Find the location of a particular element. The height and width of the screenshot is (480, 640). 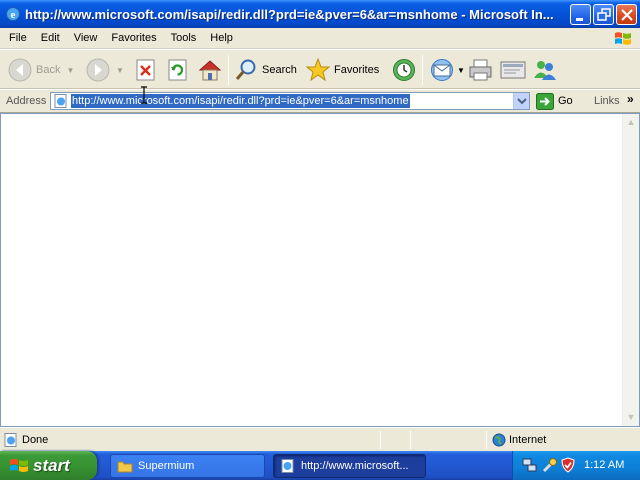

history-button is located at coordinates (404, 70).